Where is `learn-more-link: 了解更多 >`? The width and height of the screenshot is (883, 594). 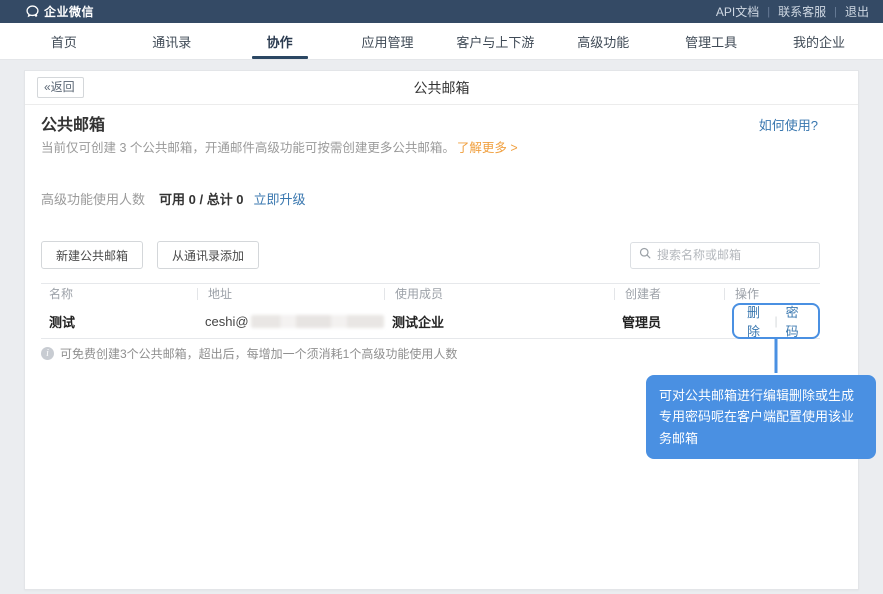 learn-more-link: 了解更多 > is located at coordinates (487, 148).